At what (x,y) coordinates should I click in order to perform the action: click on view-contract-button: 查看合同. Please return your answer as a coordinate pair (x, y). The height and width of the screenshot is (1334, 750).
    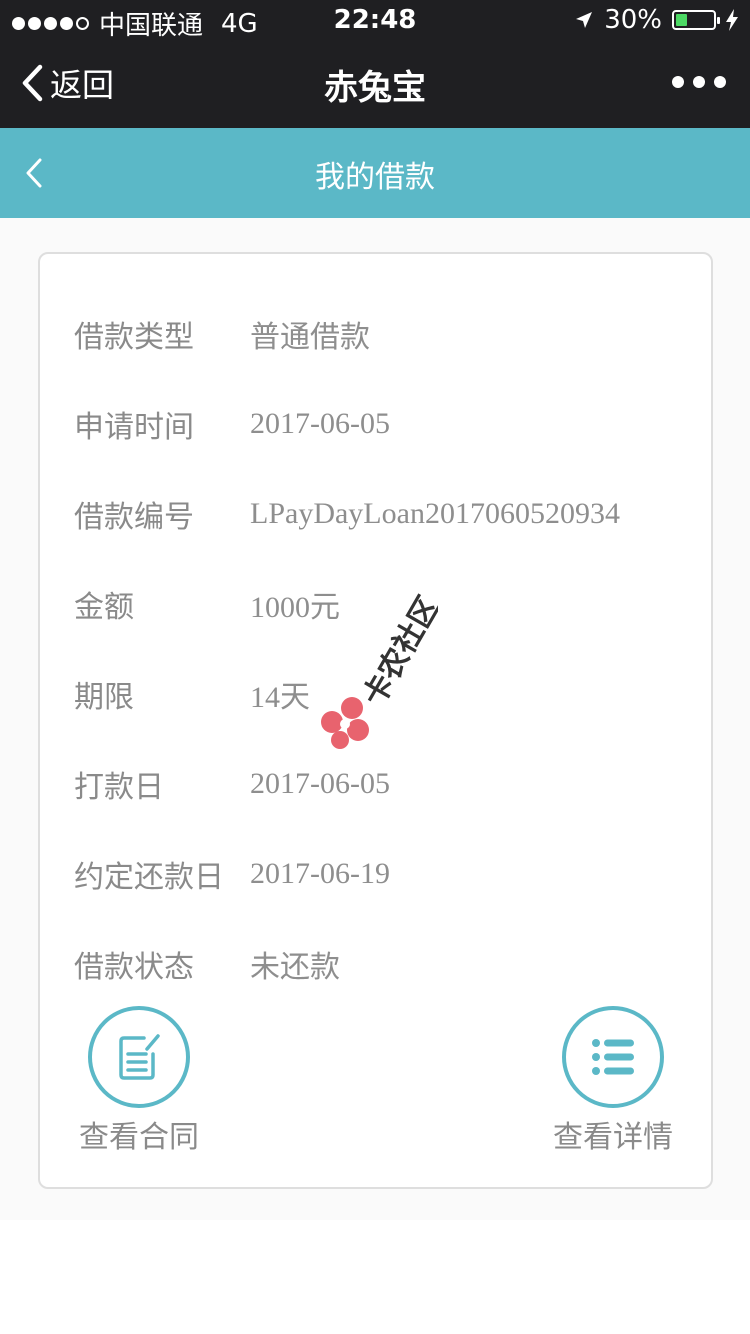
    Looking at the image, I should click on (139, 1081).